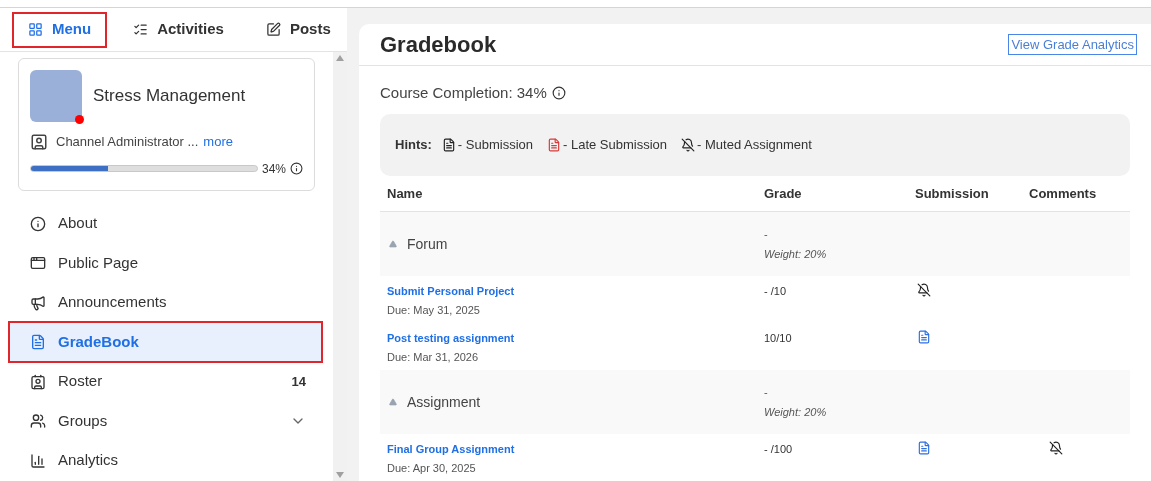  Describe the element at coordinates (451, 291) in the screenshot. I see `assignment-link: Submit Personal Project` at that location.